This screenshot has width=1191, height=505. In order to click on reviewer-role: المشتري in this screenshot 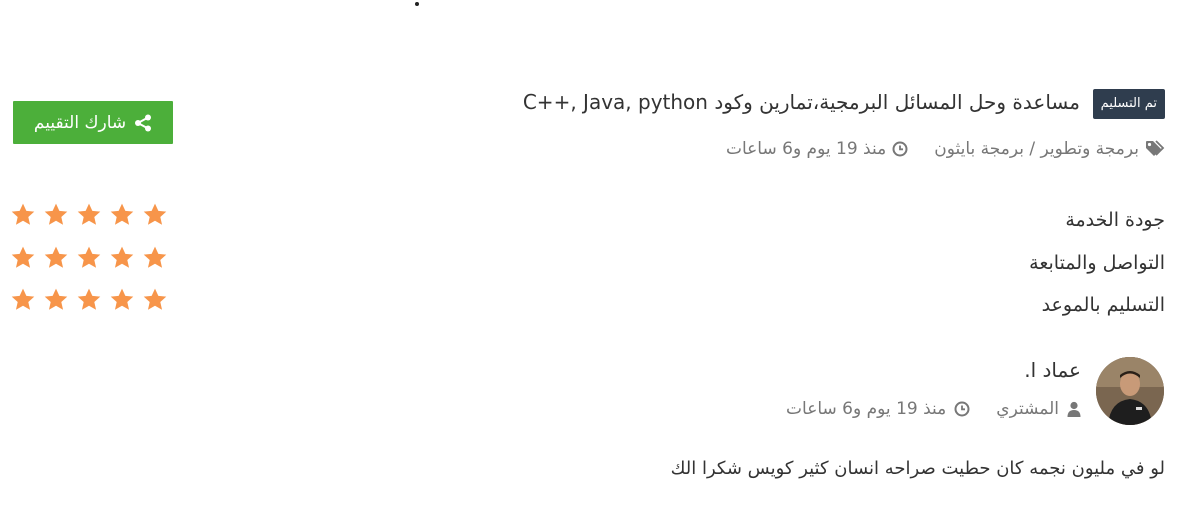, I will do `click(1027, 409)`.